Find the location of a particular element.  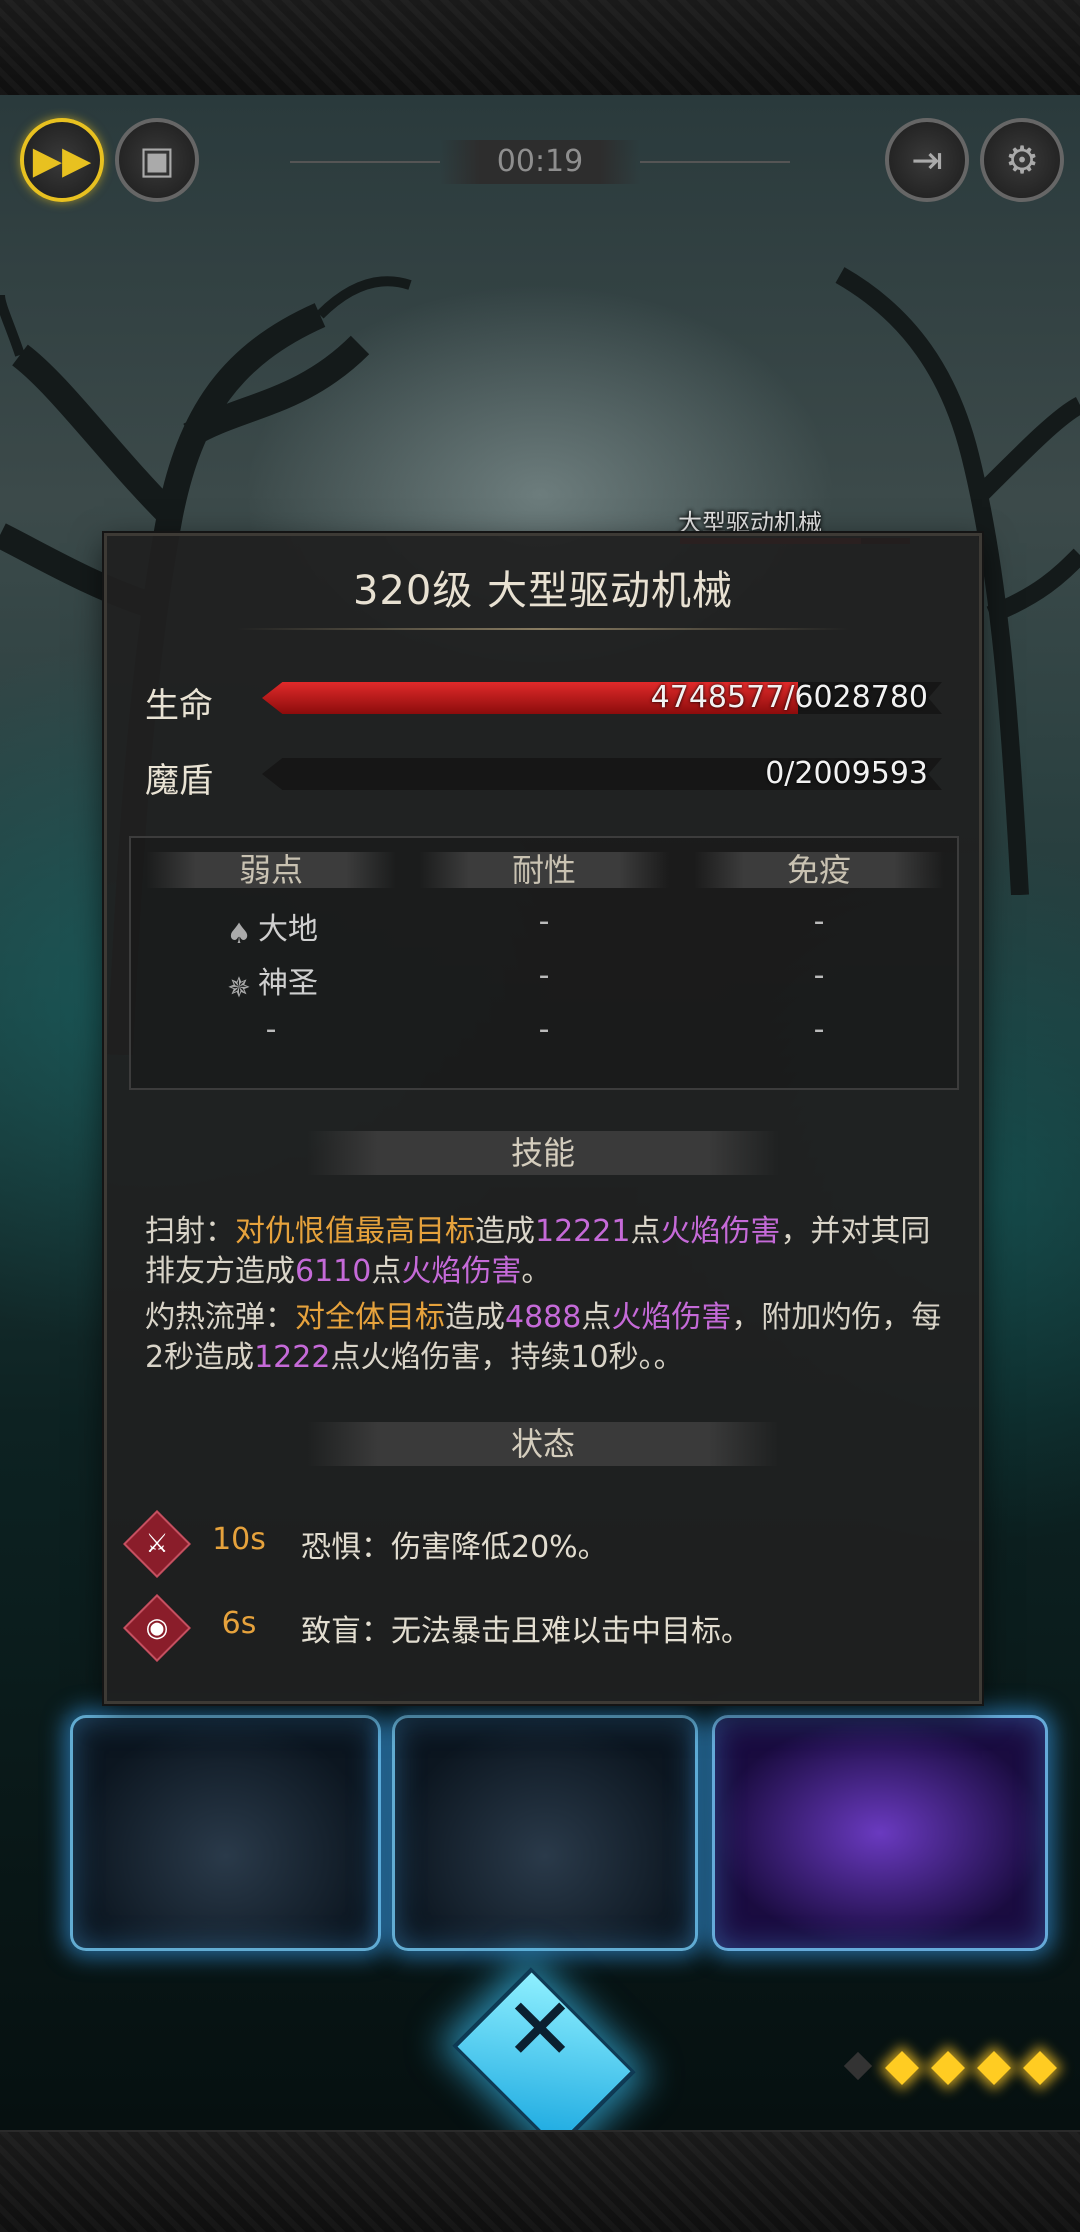

turn-indicator is located at coordinates (950, 2068).